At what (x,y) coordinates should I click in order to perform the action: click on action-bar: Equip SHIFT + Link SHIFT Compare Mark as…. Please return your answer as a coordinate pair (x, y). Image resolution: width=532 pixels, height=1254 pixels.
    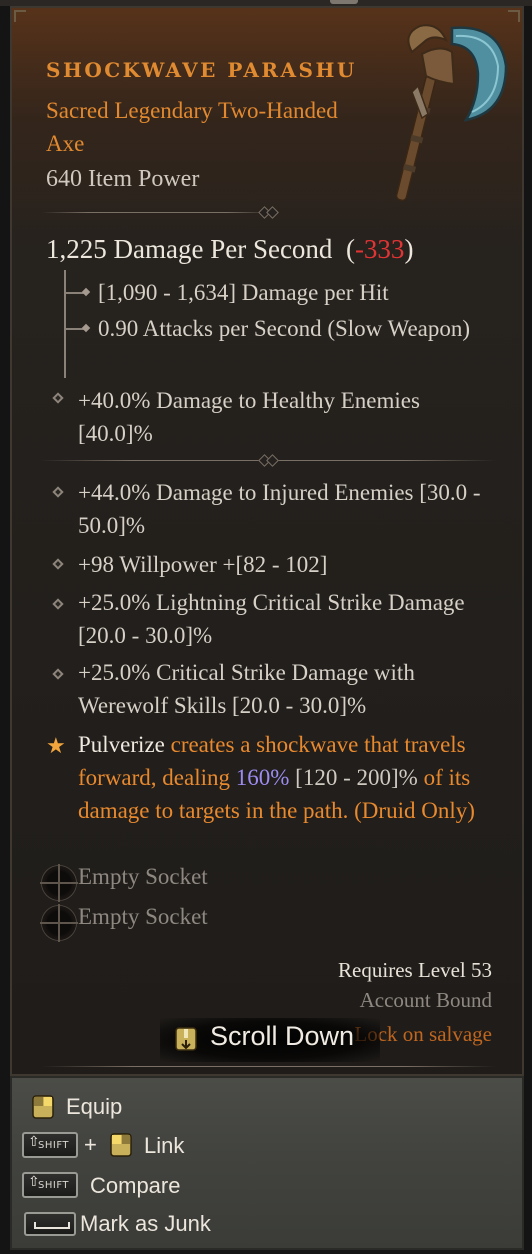
    Looking at the image, I should click on (267, 1163).